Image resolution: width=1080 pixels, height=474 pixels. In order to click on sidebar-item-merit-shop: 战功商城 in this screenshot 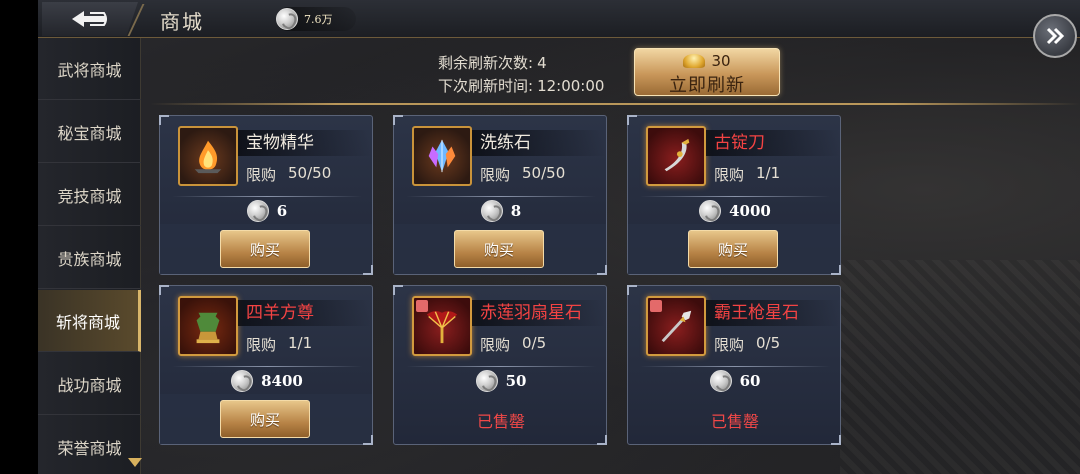, I will do `click(89, 384)`.